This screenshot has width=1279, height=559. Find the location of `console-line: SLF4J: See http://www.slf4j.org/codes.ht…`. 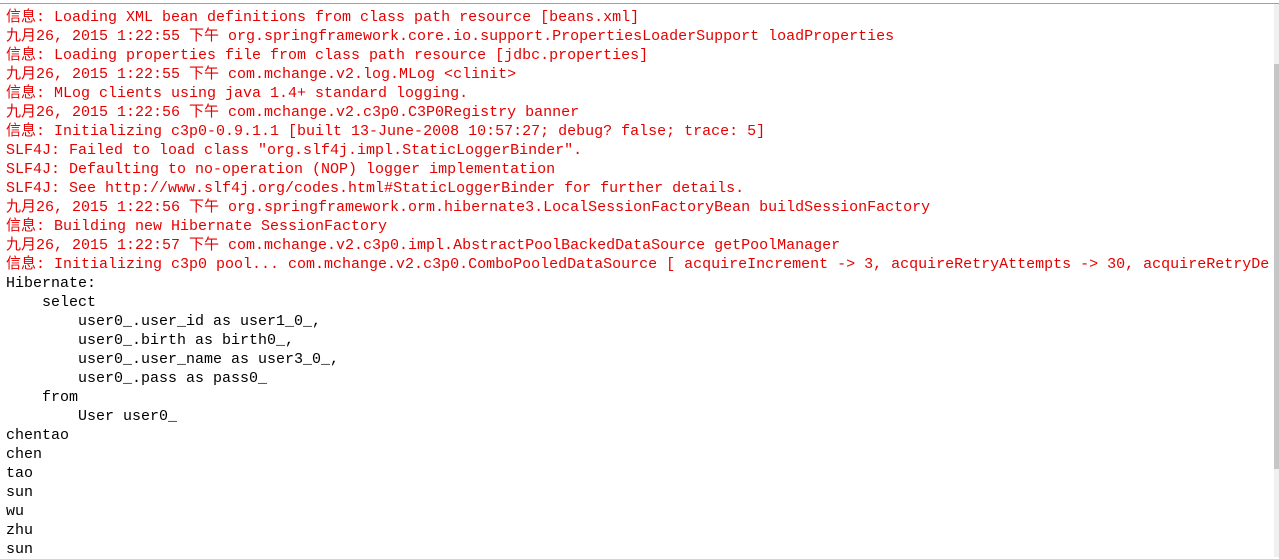

console-line: SLF4J: See http://www.slf4j.org/codes.ht… is located at coordinates (375, 188).